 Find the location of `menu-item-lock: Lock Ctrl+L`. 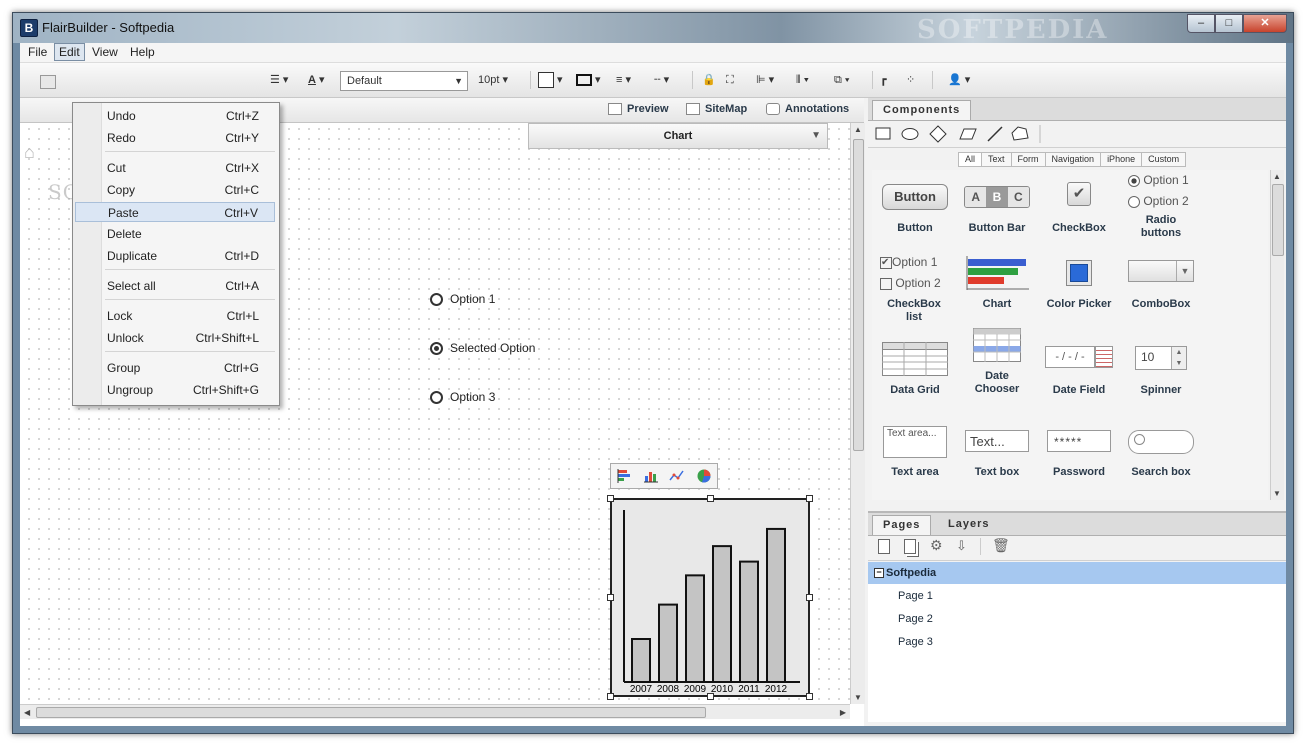

menu-item-lock: Lock Ctrl+L is located at coordinates (175, 316).